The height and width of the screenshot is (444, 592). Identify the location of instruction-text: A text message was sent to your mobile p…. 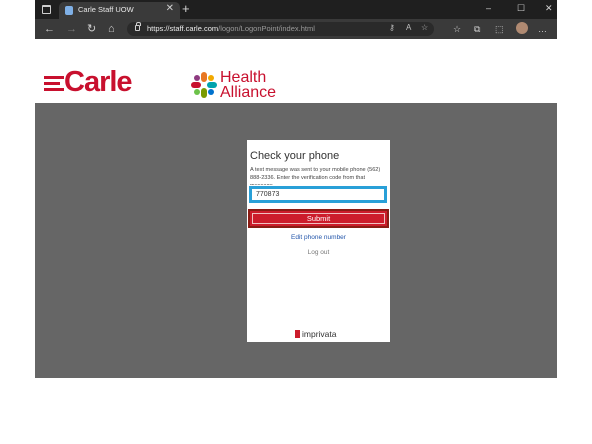
(315, 176).